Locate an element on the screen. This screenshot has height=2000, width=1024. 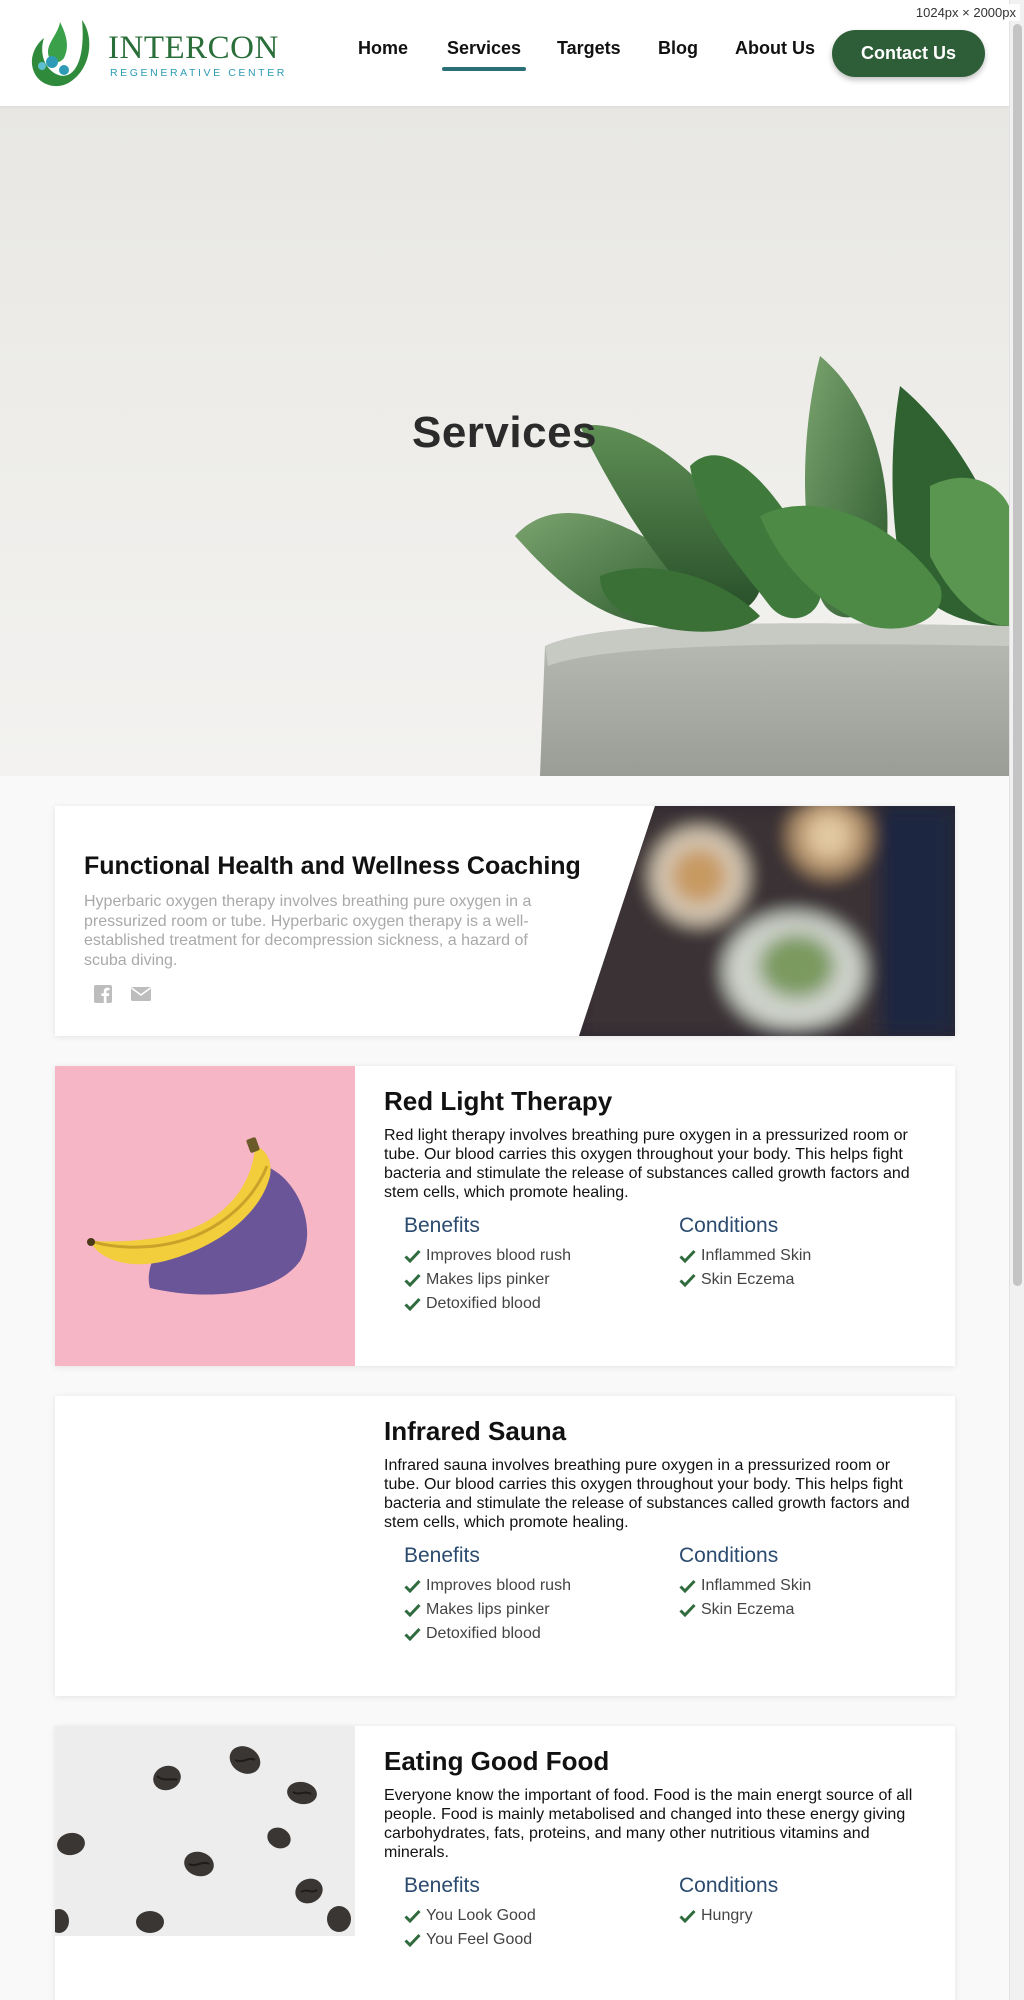
page-title: Services is located at coordinates (504, 432).